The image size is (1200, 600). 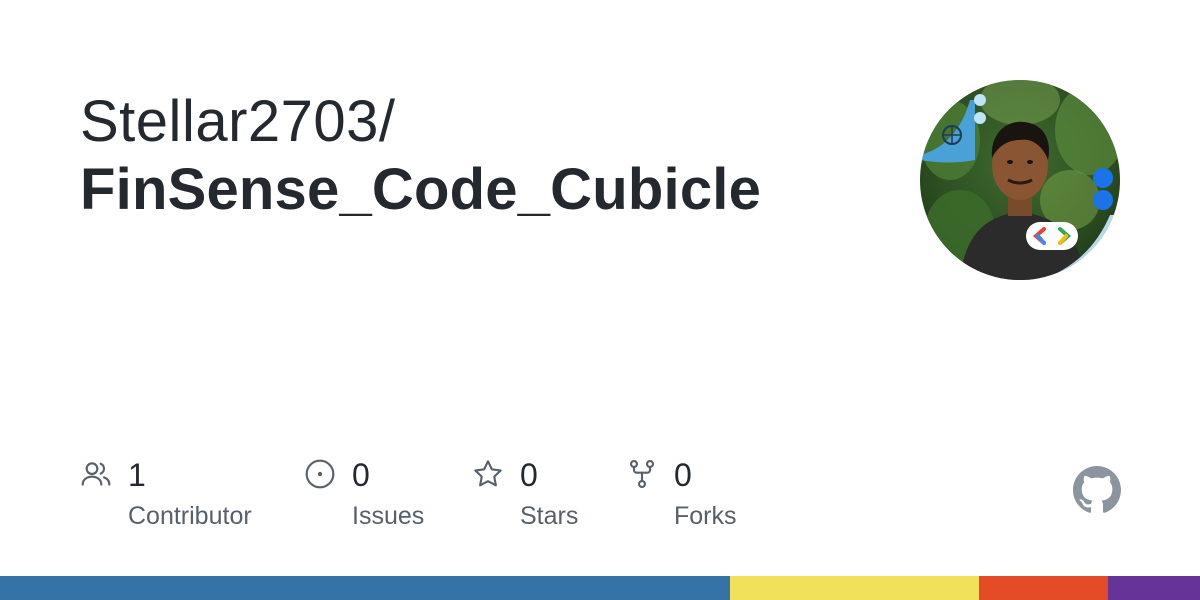 I want to click on repo-name: FinSense_Code_Cubicle, so click(x=480, y=190).